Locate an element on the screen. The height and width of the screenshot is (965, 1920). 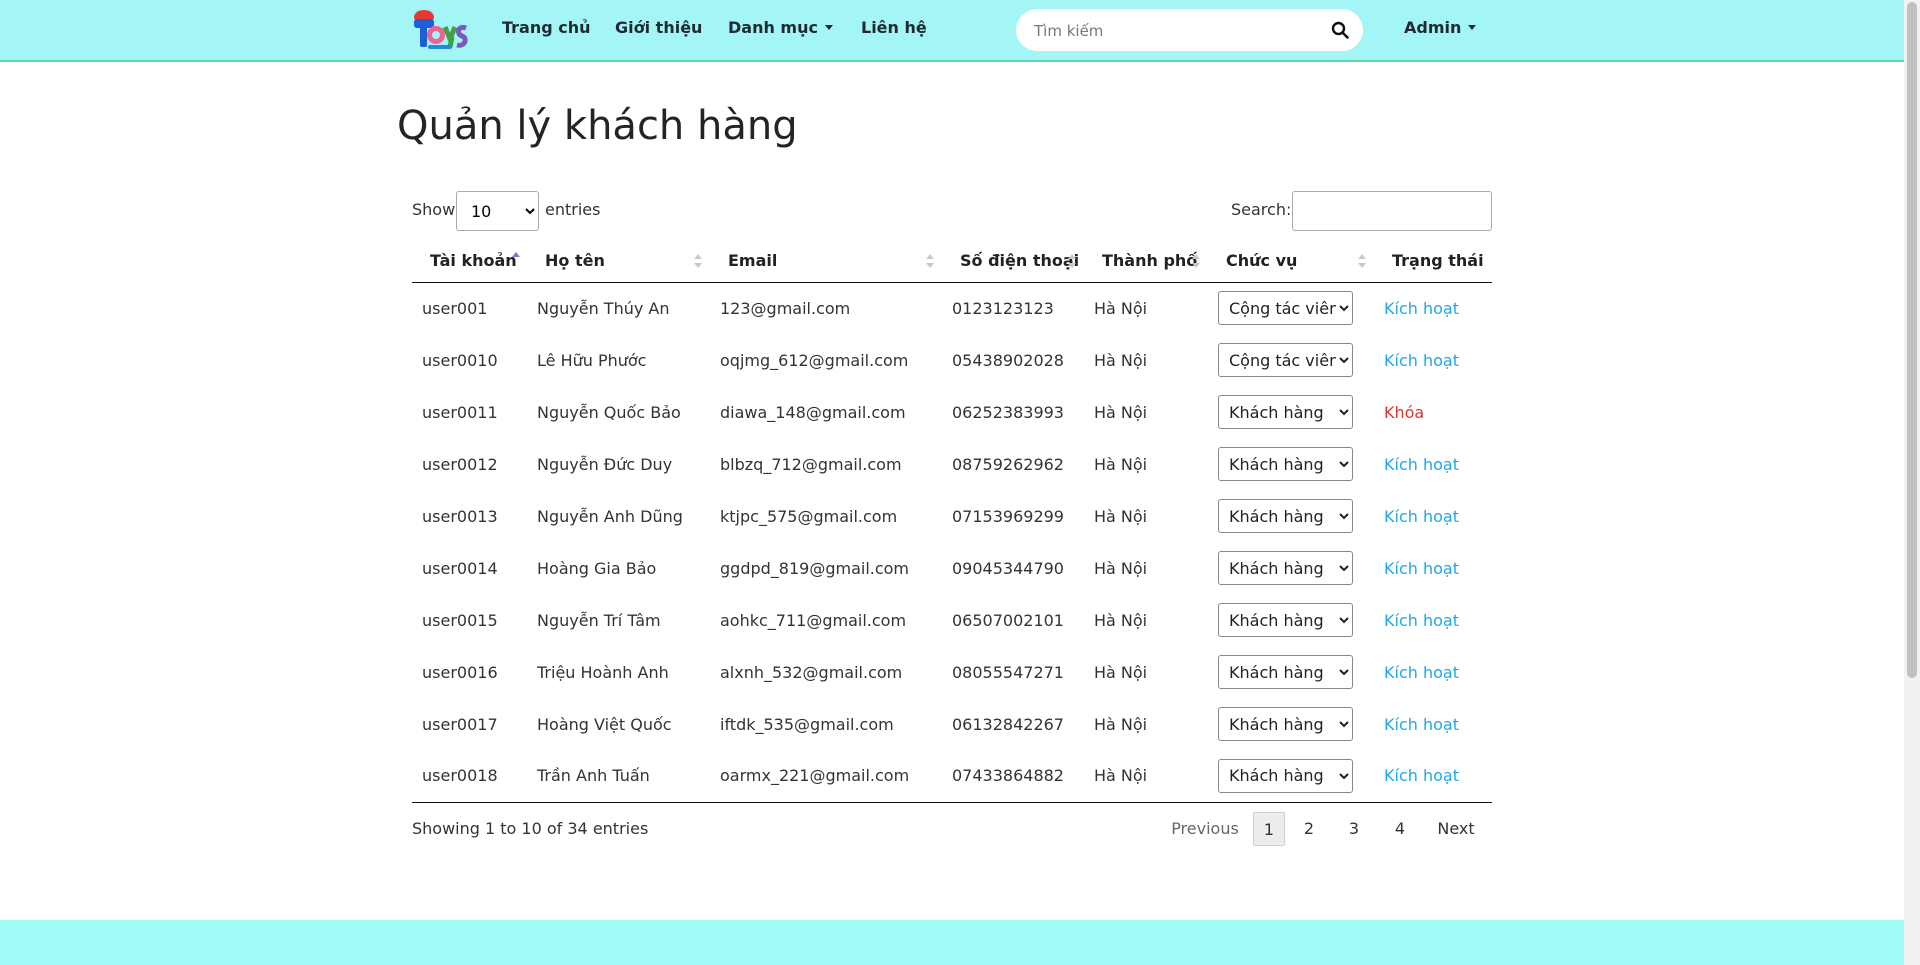
admin-menu: Admin is located at coordinates (1440, 27).